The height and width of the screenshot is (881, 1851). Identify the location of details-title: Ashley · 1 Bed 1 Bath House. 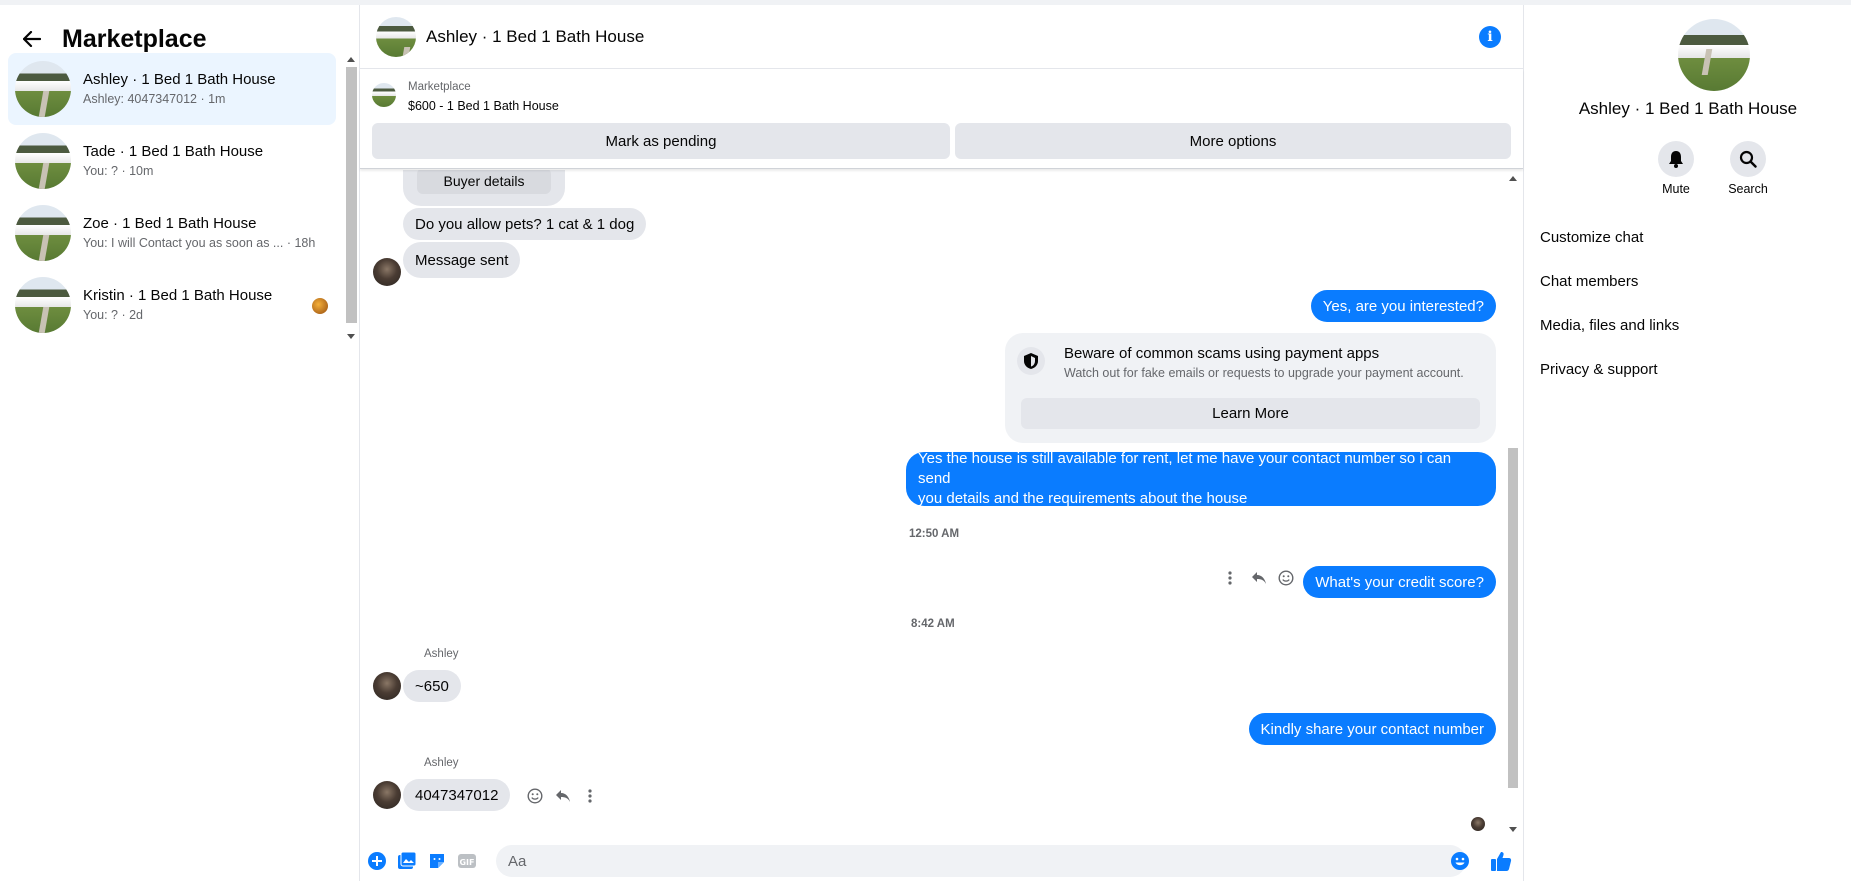
(1688, 108).